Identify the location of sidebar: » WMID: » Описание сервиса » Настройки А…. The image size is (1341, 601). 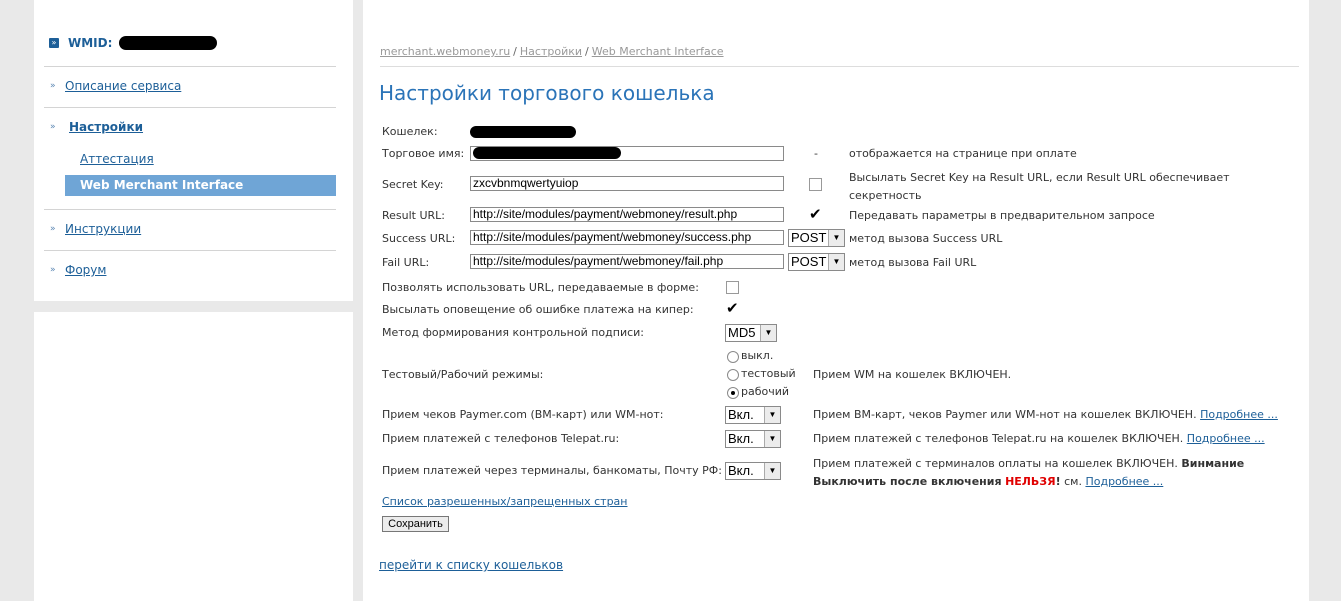
(193, 150).